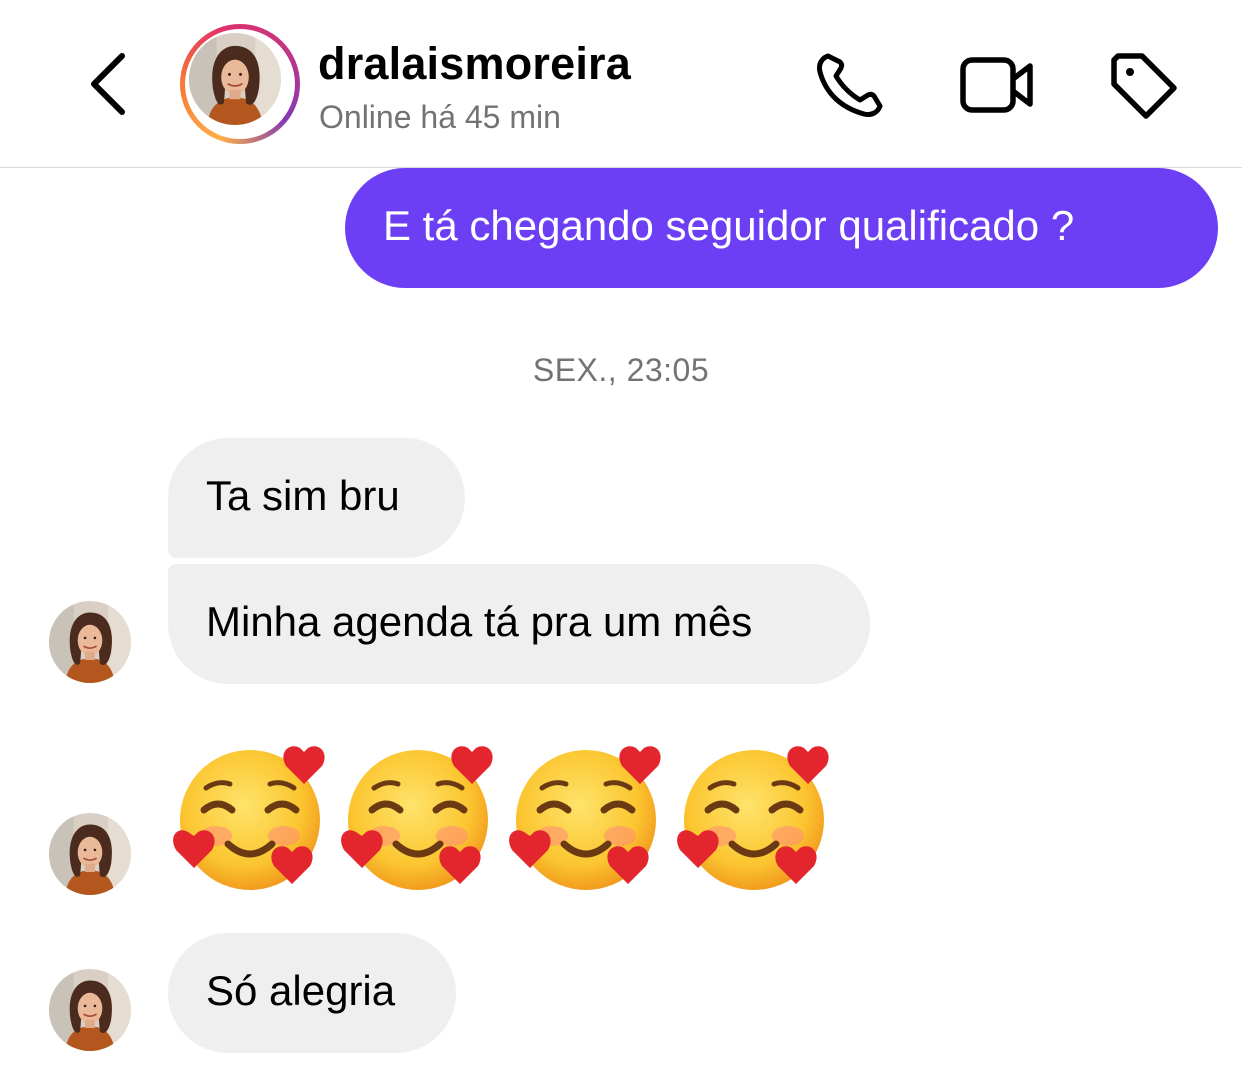  Describe the element at coordinates (235, 79) in the screenshot. I see `avatar-photo` at that location.